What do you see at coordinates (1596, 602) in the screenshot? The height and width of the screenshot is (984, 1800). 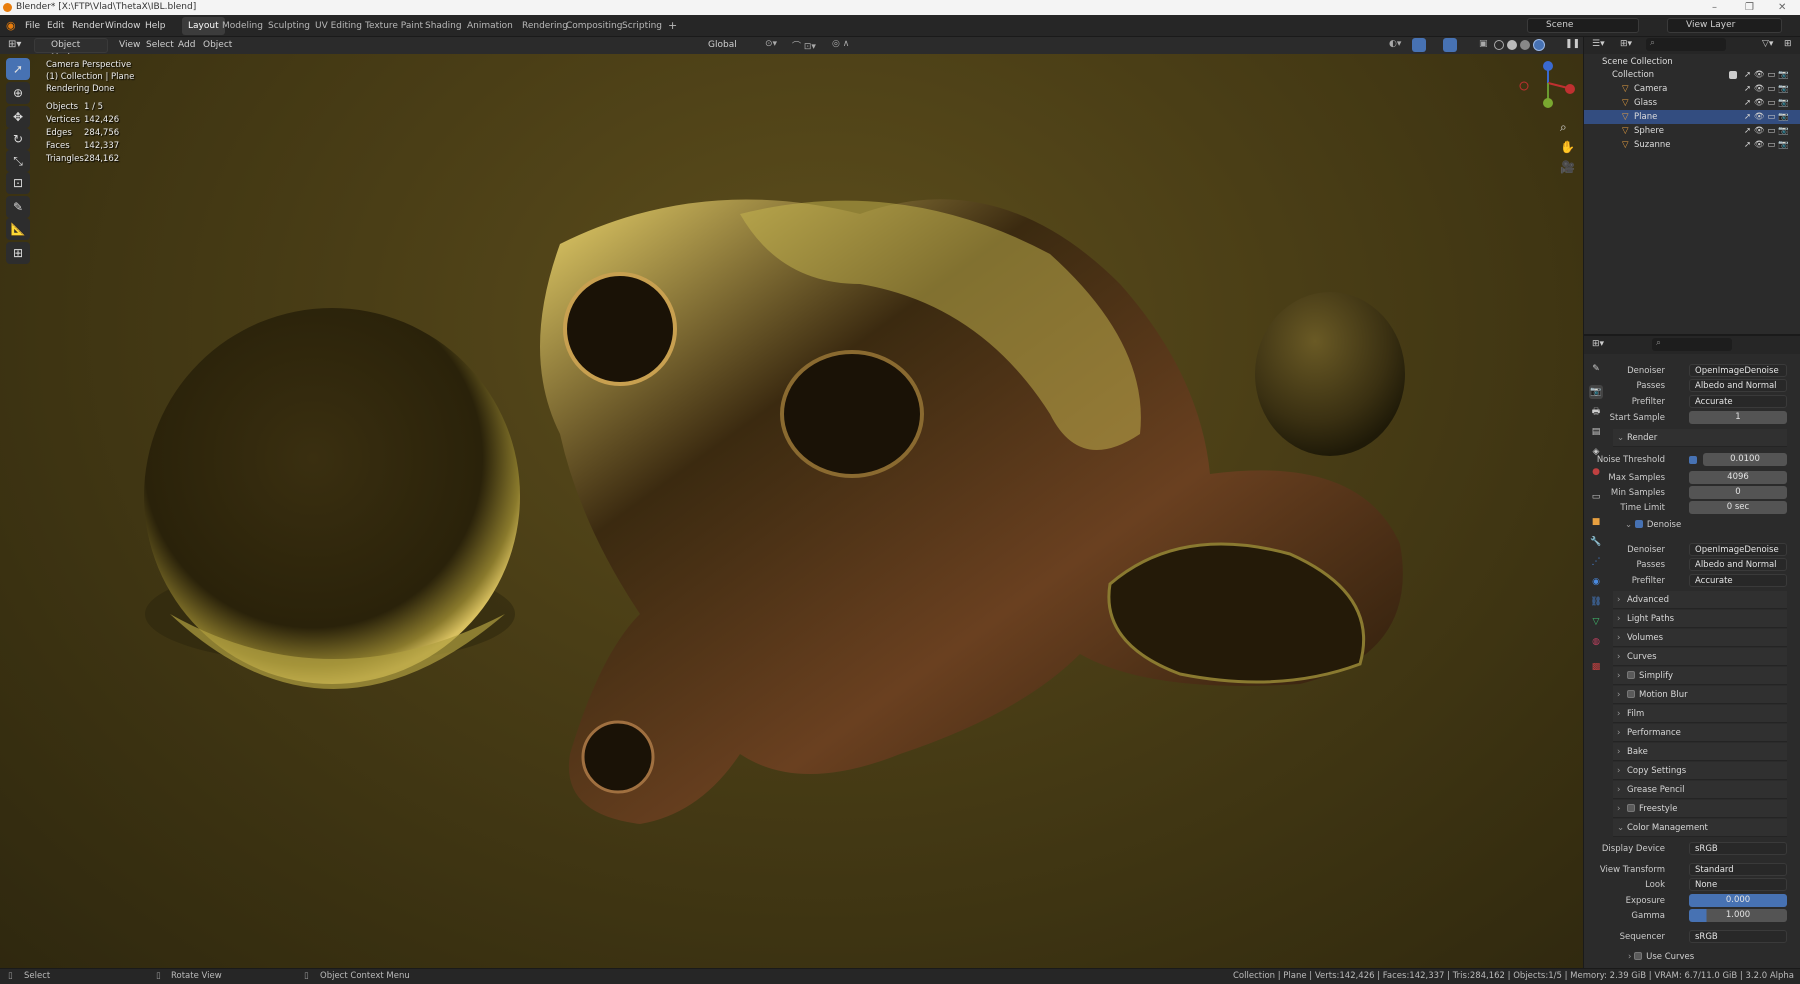 I see `constraints-tab-icon: ⛓` at bounding box center [1596, 602].